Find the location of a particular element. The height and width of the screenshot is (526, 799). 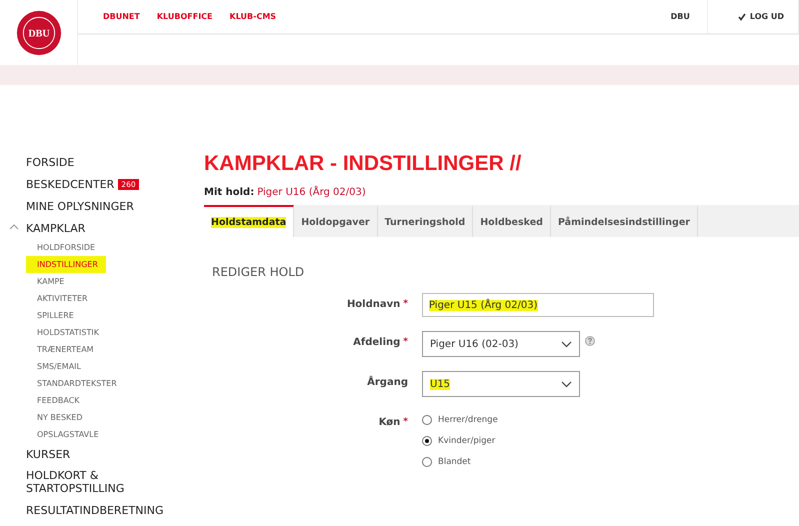

field-label: Holdnavn is located at coordinates (373, 304).